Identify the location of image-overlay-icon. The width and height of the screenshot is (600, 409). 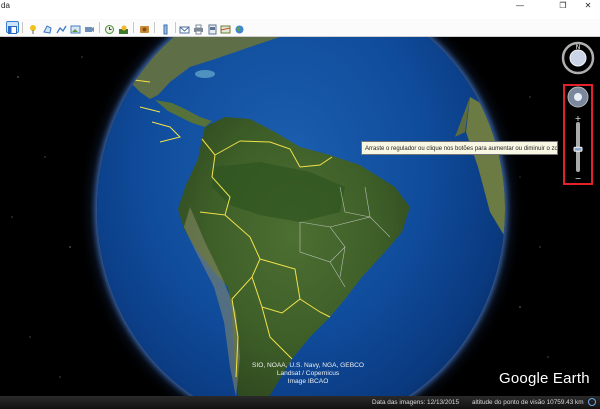
(75, 29).